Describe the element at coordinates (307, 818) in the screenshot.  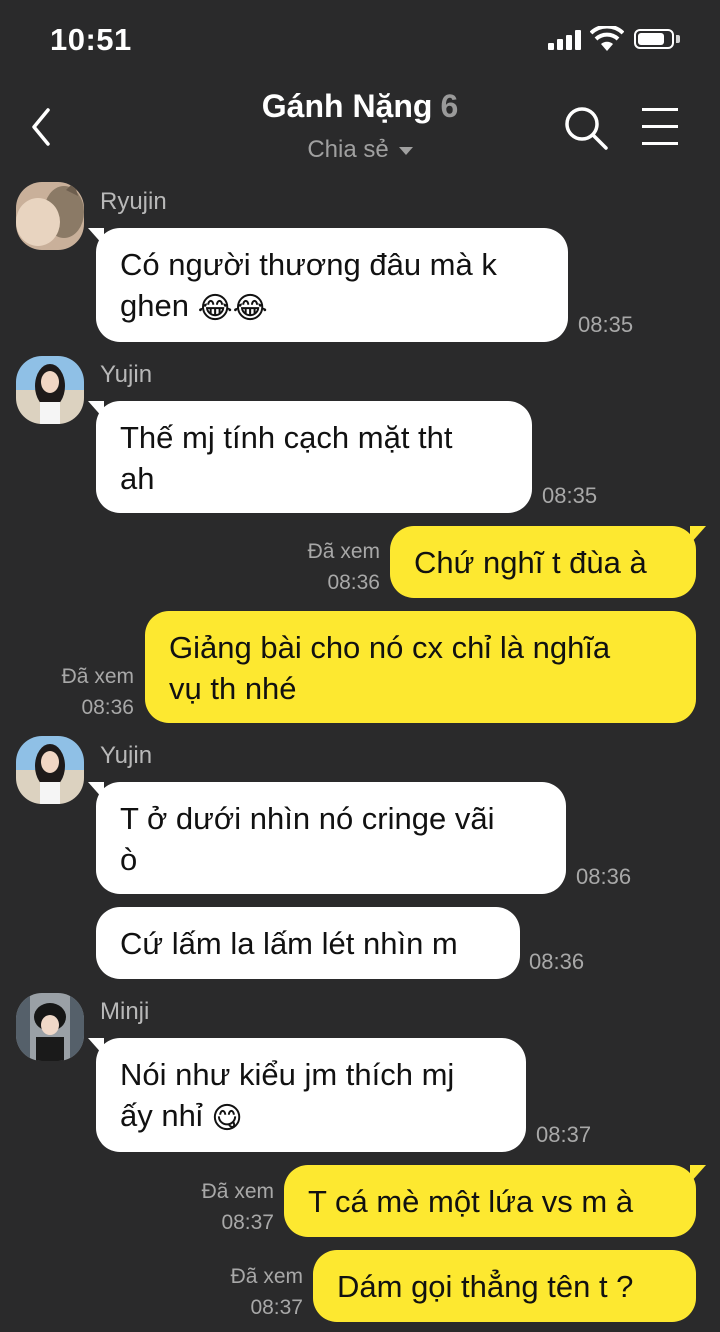
I see `message-text-line: T ở dưới nhìn nó cringe vãi` at that location.